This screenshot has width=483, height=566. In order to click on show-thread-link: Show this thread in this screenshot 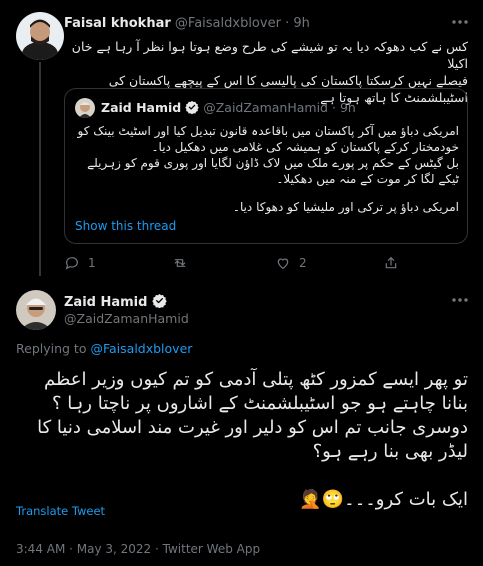, I will do `click(125, 226)`.